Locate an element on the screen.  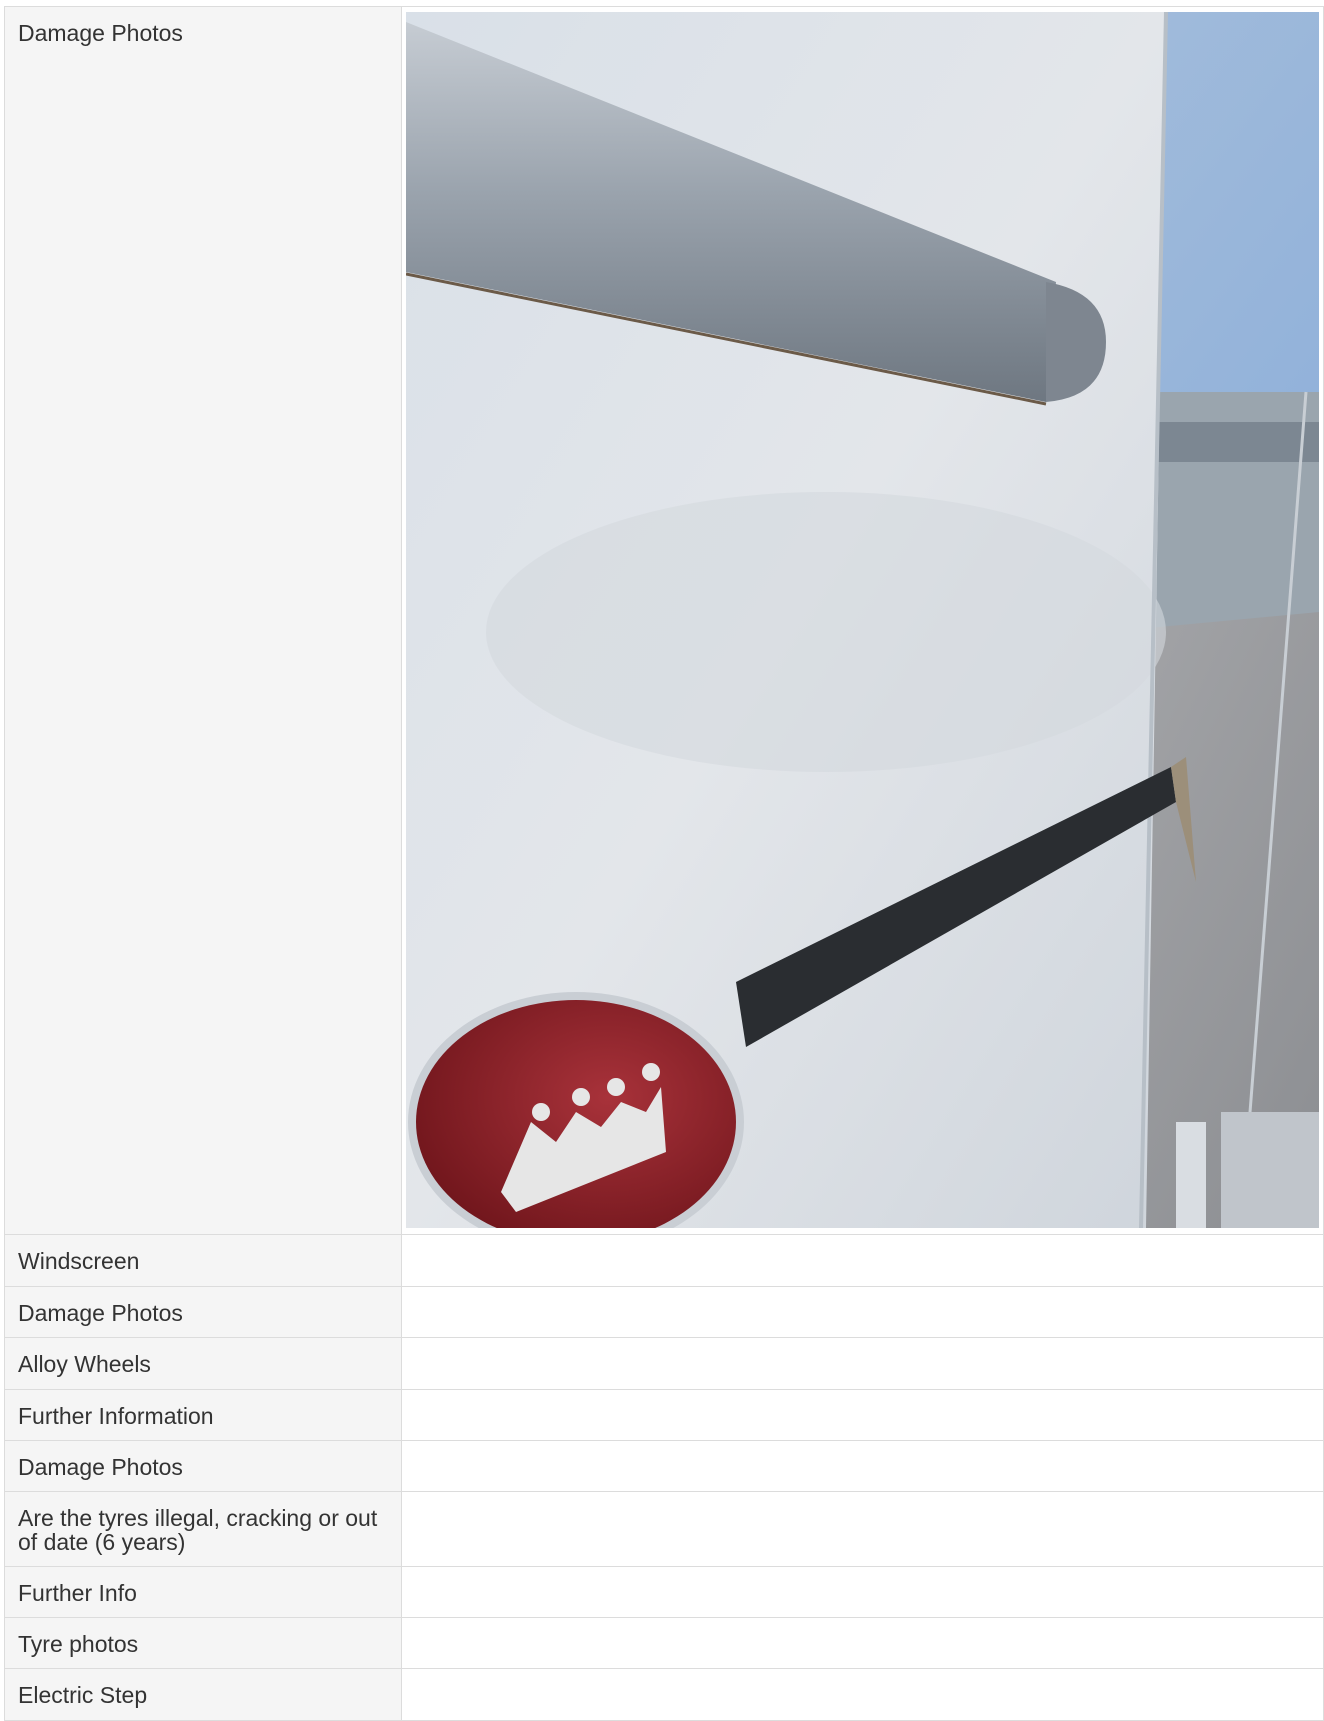
table-row: Alloy Wheels is located at coordinates (664, 1363).